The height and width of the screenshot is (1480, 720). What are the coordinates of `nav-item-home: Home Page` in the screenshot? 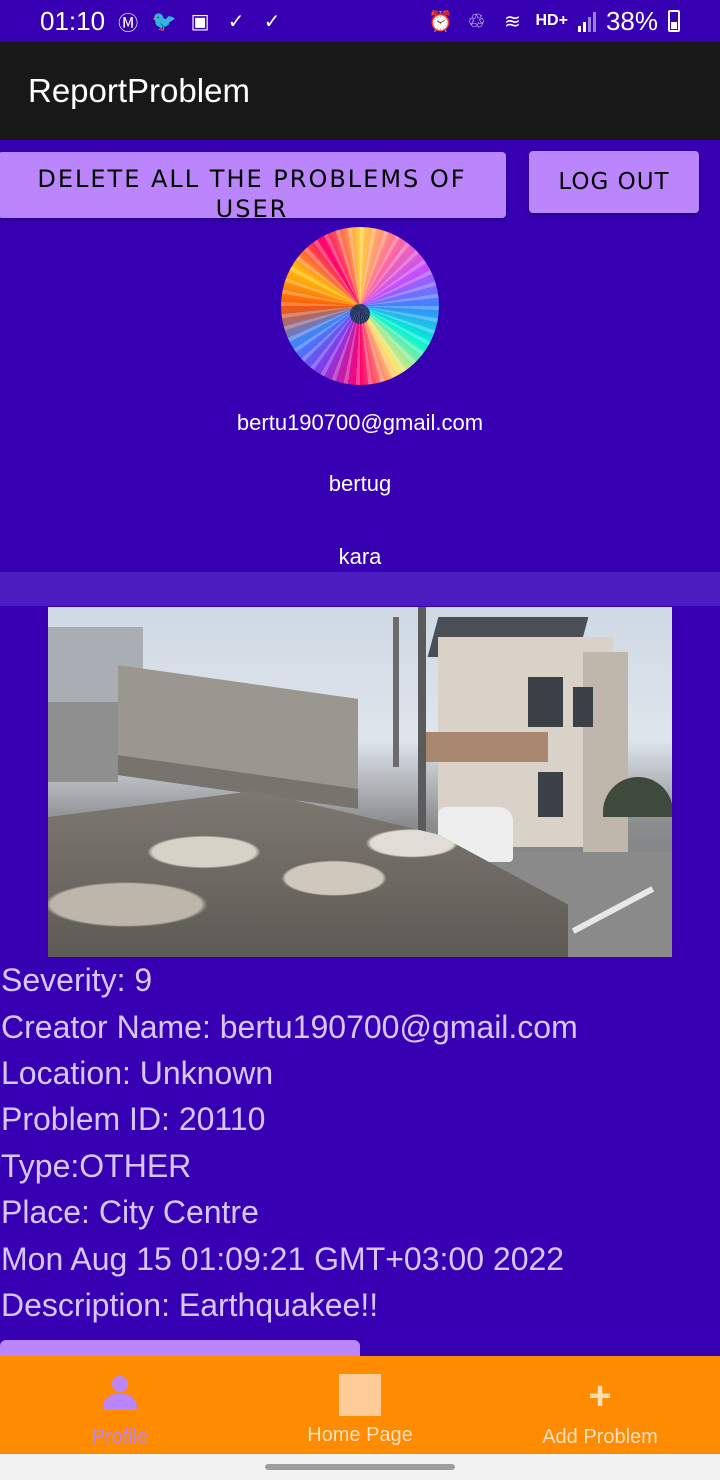 It's located at (360, 1405).